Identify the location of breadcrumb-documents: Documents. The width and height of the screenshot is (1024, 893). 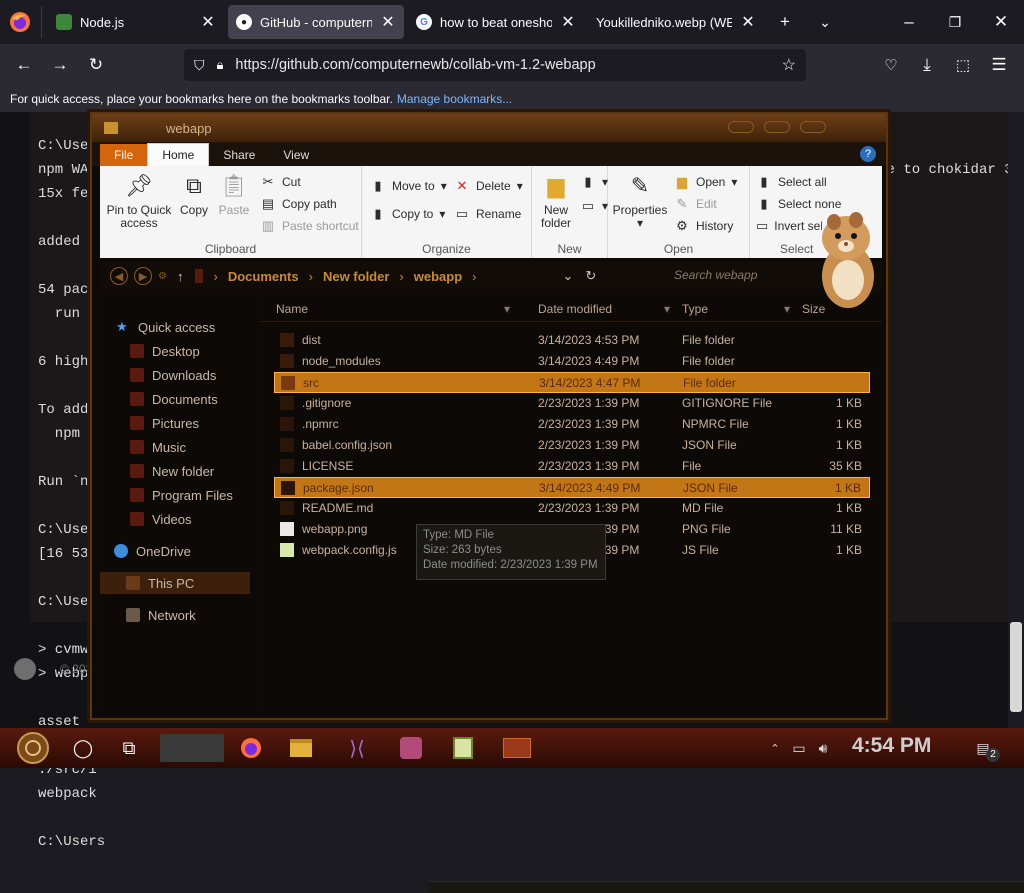
(263, 276).